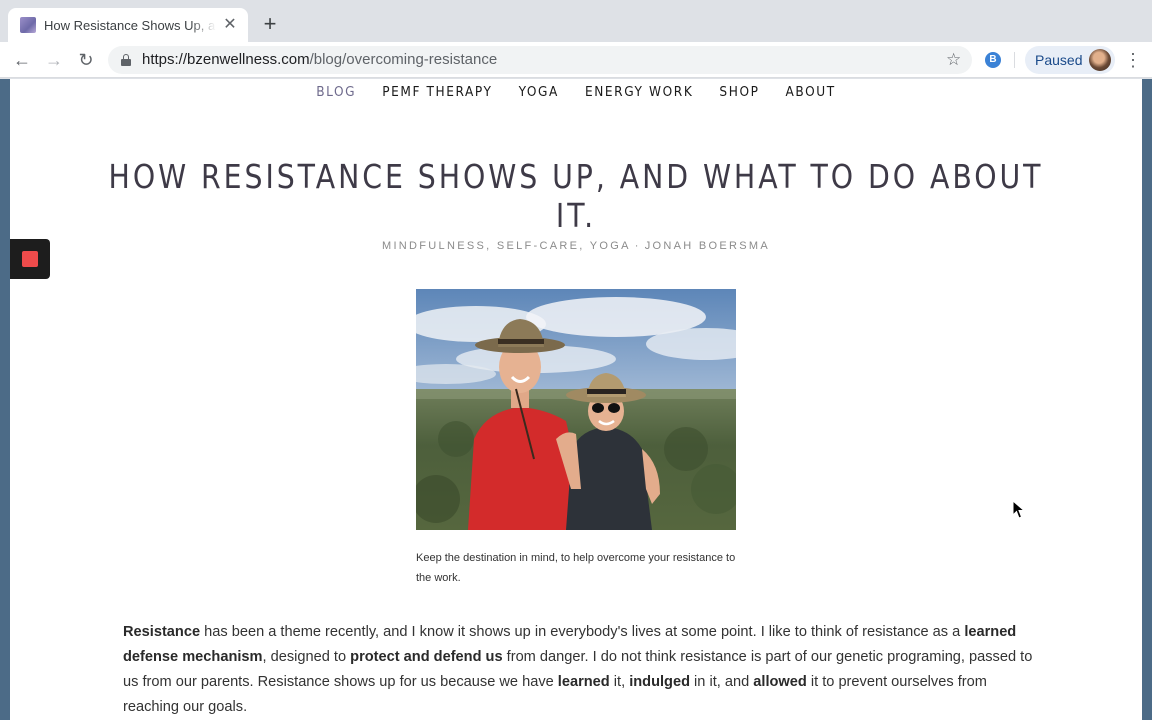 This screenshot has height=720, width=1152. What do you see at coordinates (506, 246) in the screenshot?
I see `post-categories: MINDFULNESS, SELF-CARE, YOGA` at bounding box center [506, 246].